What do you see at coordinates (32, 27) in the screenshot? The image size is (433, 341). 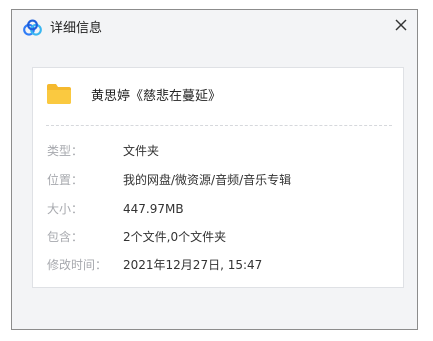 I see `cloud-logo-icon` at bounding box center [32, 27].